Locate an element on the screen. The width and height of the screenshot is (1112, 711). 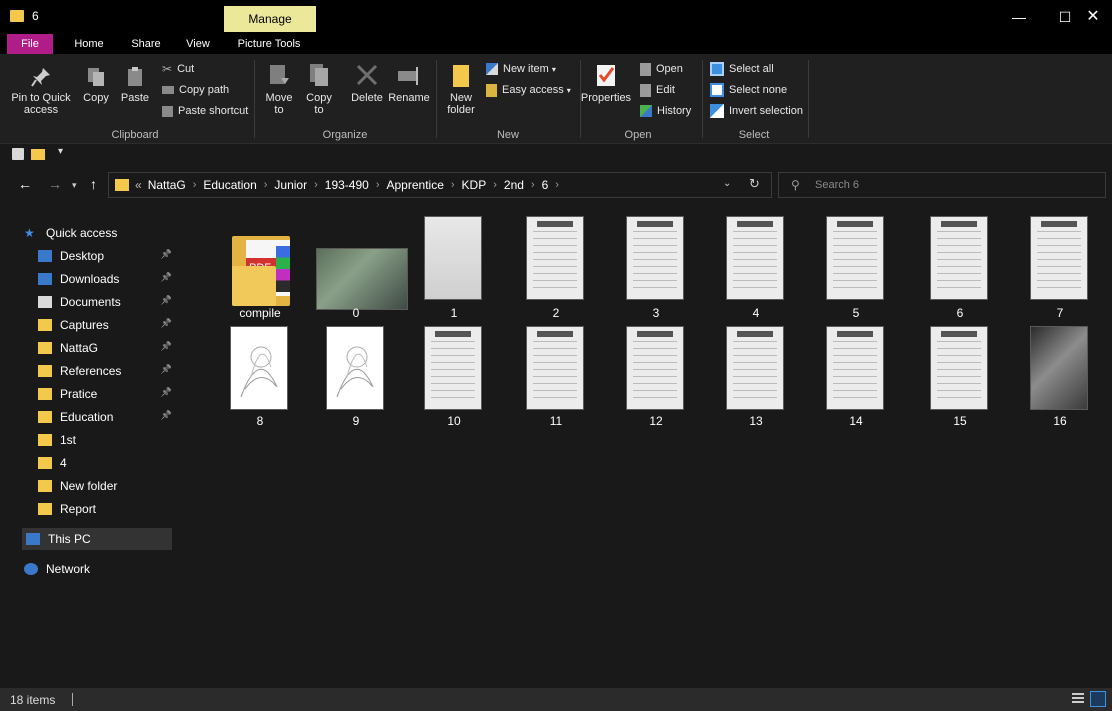
edit-button: Edit is located at coordinates (657, 90).